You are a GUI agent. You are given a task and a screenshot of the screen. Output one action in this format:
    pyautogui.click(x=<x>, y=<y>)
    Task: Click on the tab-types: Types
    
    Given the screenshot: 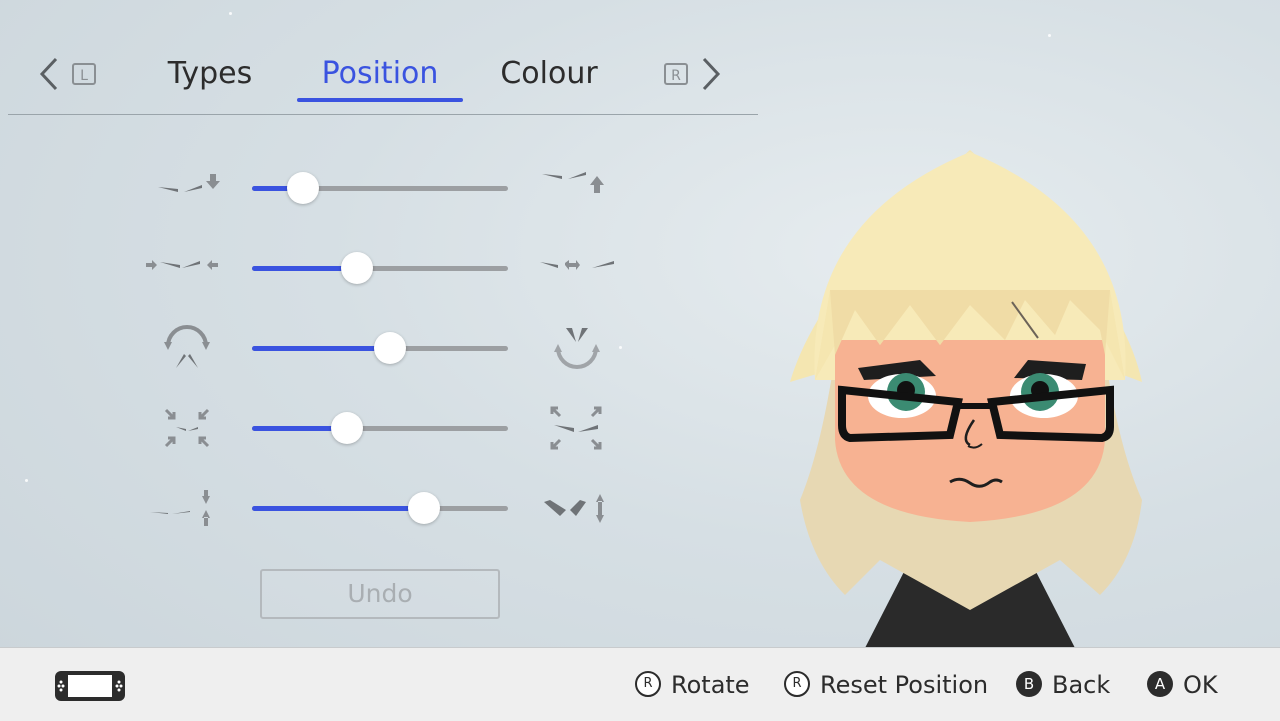 What is the action you would take?
    pyautogui.click(x=210, y=77)
    